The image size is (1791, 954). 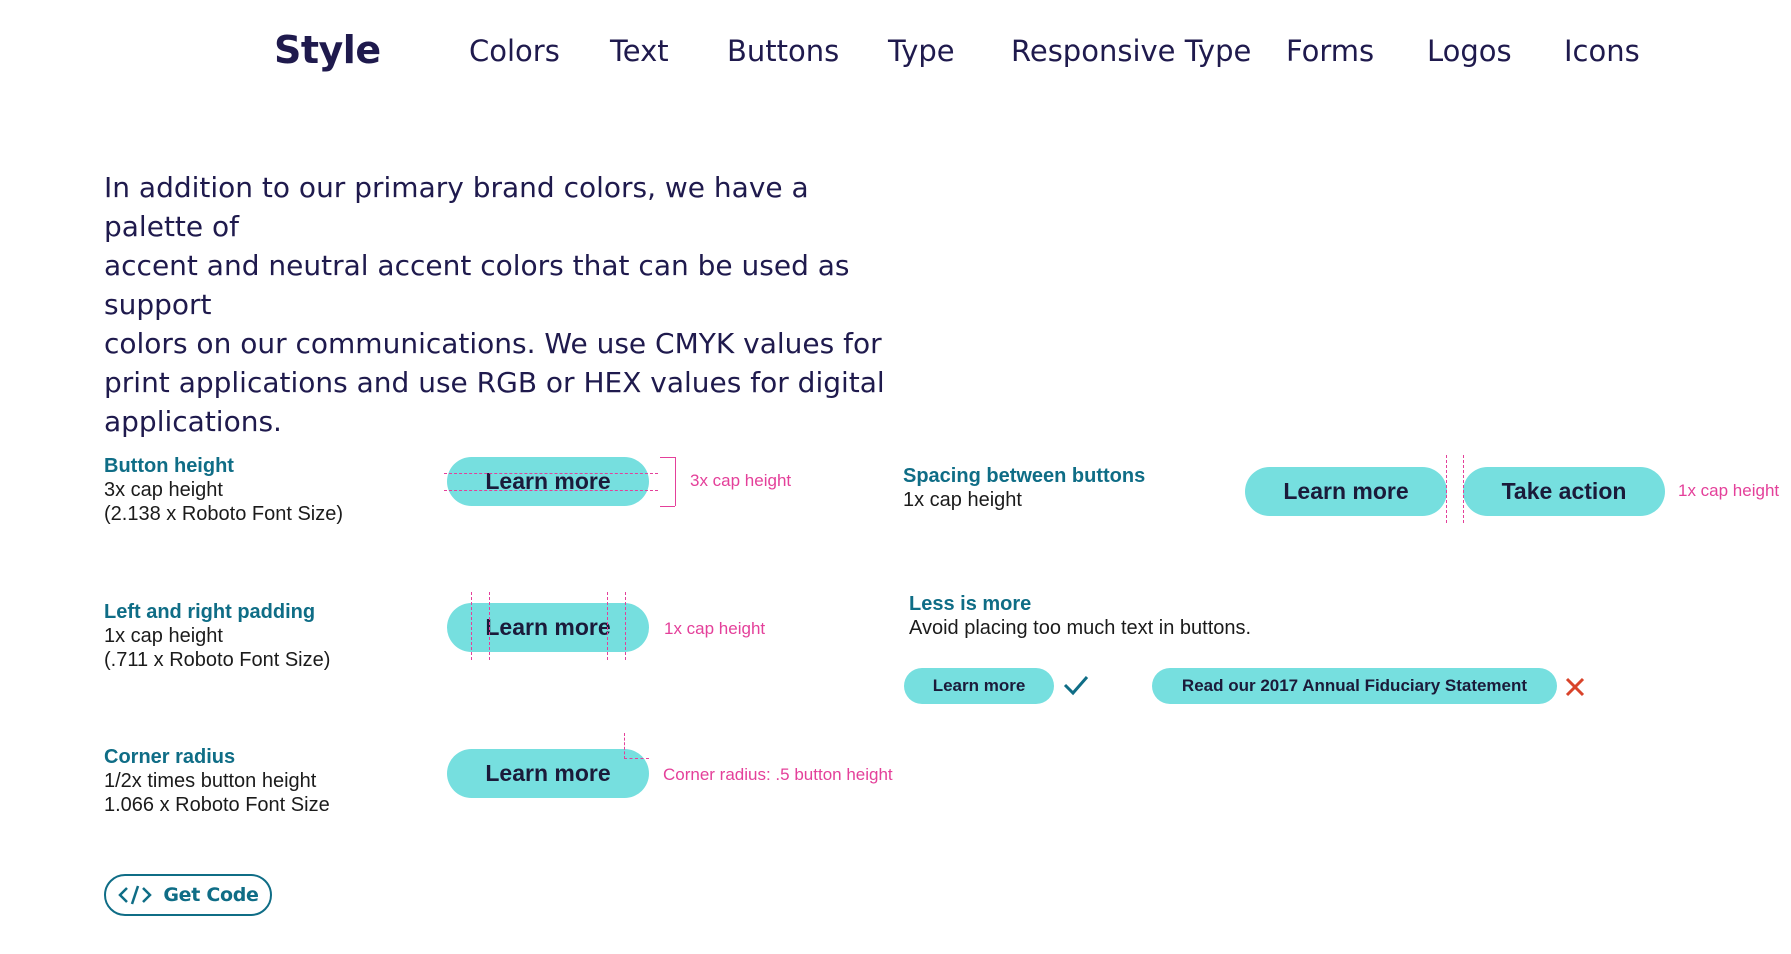 I want to click on spec-line: 1/2x times button height, so click(x=210, y=781).